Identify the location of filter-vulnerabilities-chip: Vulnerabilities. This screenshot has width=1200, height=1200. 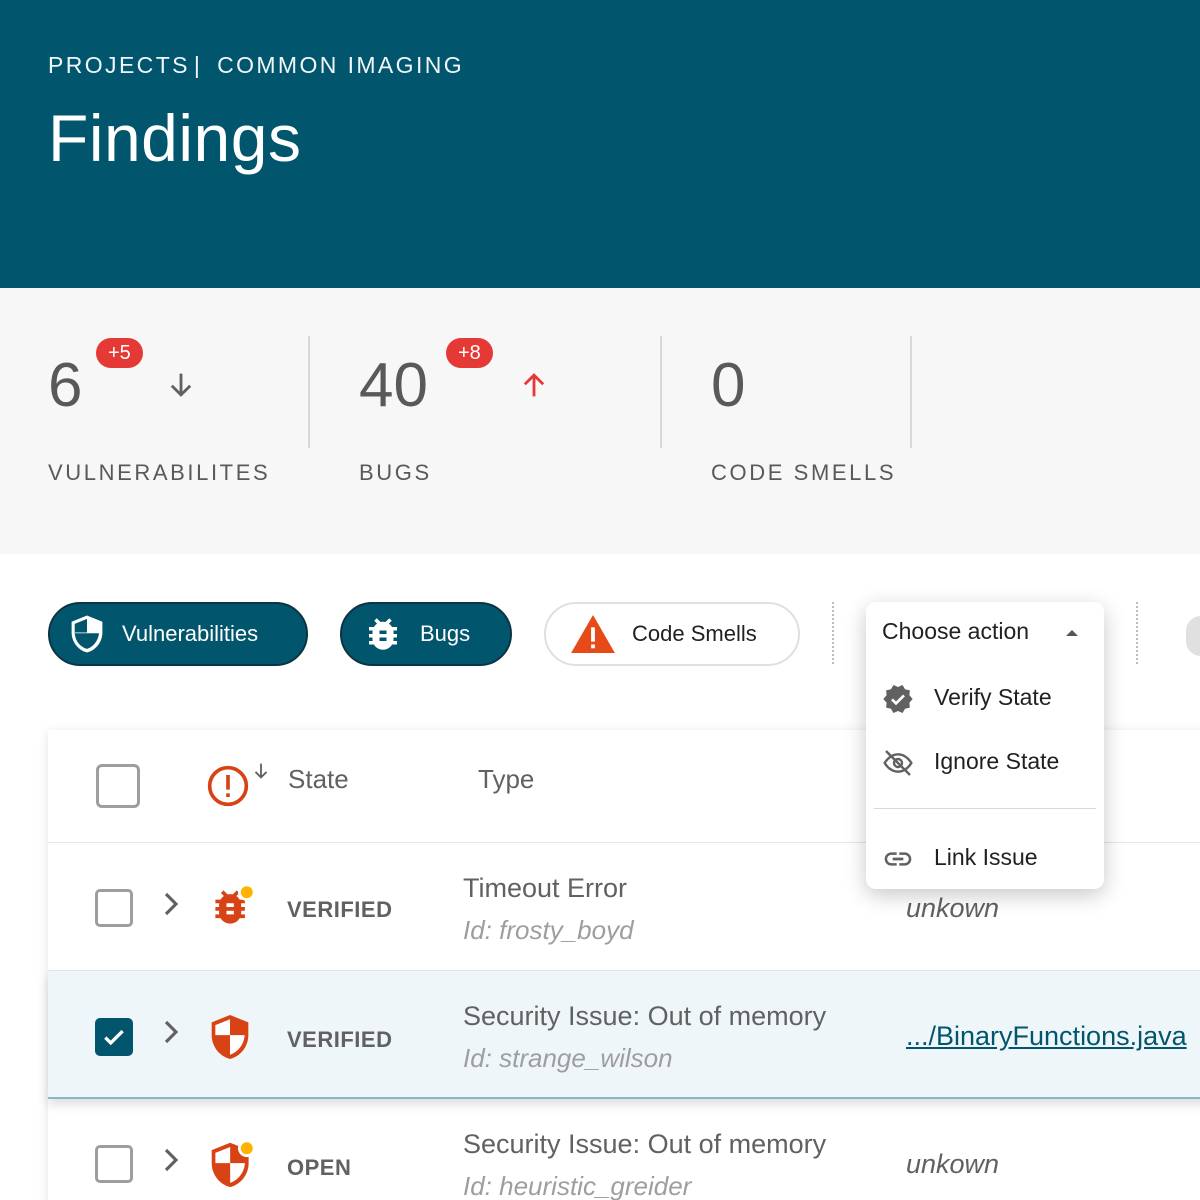
(178, 634).